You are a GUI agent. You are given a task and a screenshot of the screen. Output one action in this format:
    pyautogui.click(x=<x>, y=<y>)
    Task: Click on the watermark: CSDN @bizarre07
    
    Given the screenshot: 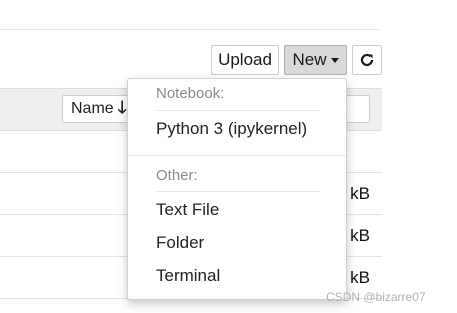 What is the action you would take?
    pyautogui.click(x=376, y=297)
    